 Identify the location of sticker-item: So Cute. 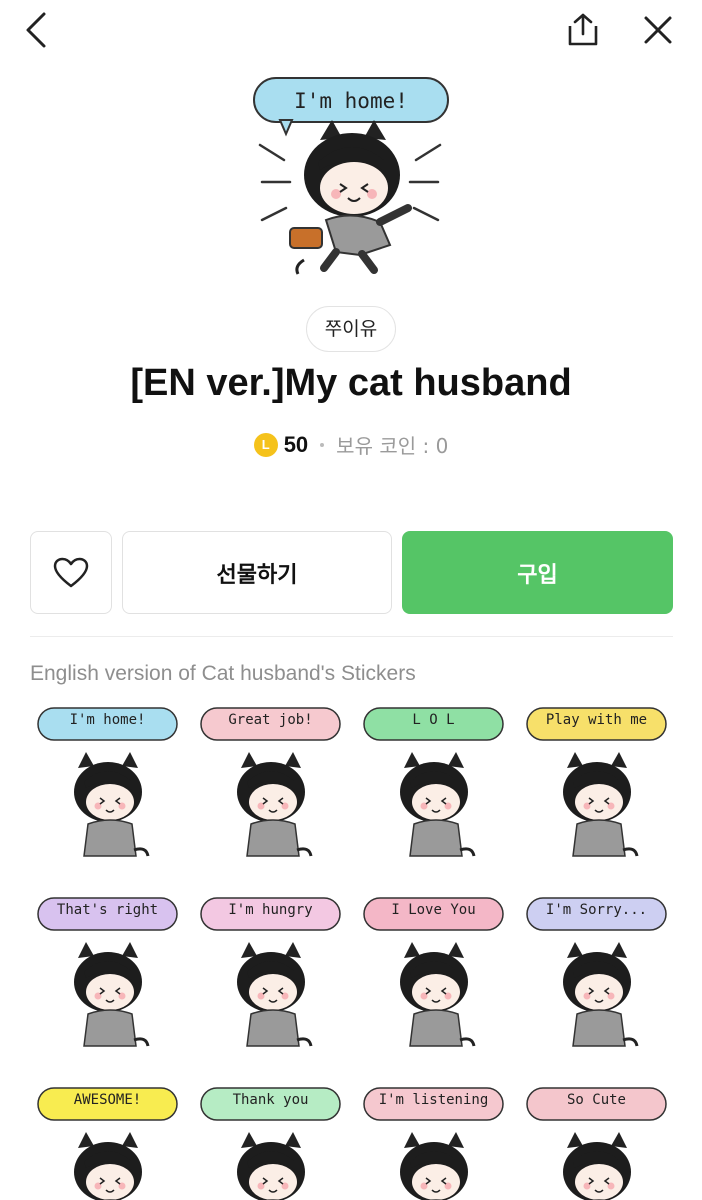
(596, 1140).